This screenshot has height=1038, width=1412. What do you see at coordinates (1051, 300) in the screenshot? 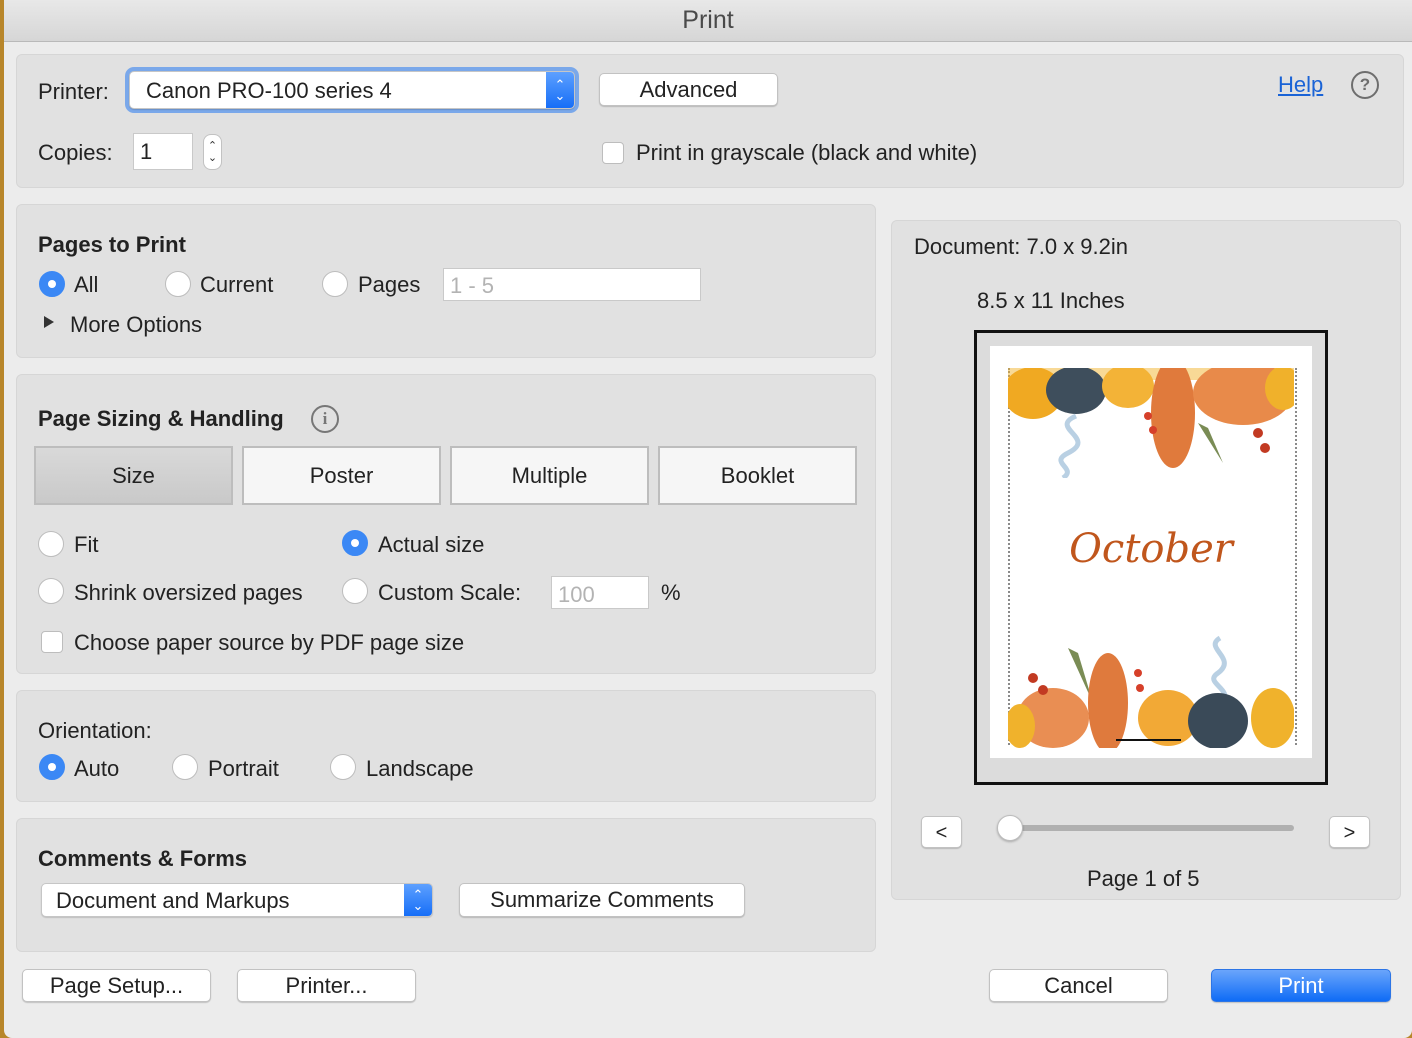
I see `paper-size-label: 8.5 x 11 Inches` at bounding box center [1051, 300].